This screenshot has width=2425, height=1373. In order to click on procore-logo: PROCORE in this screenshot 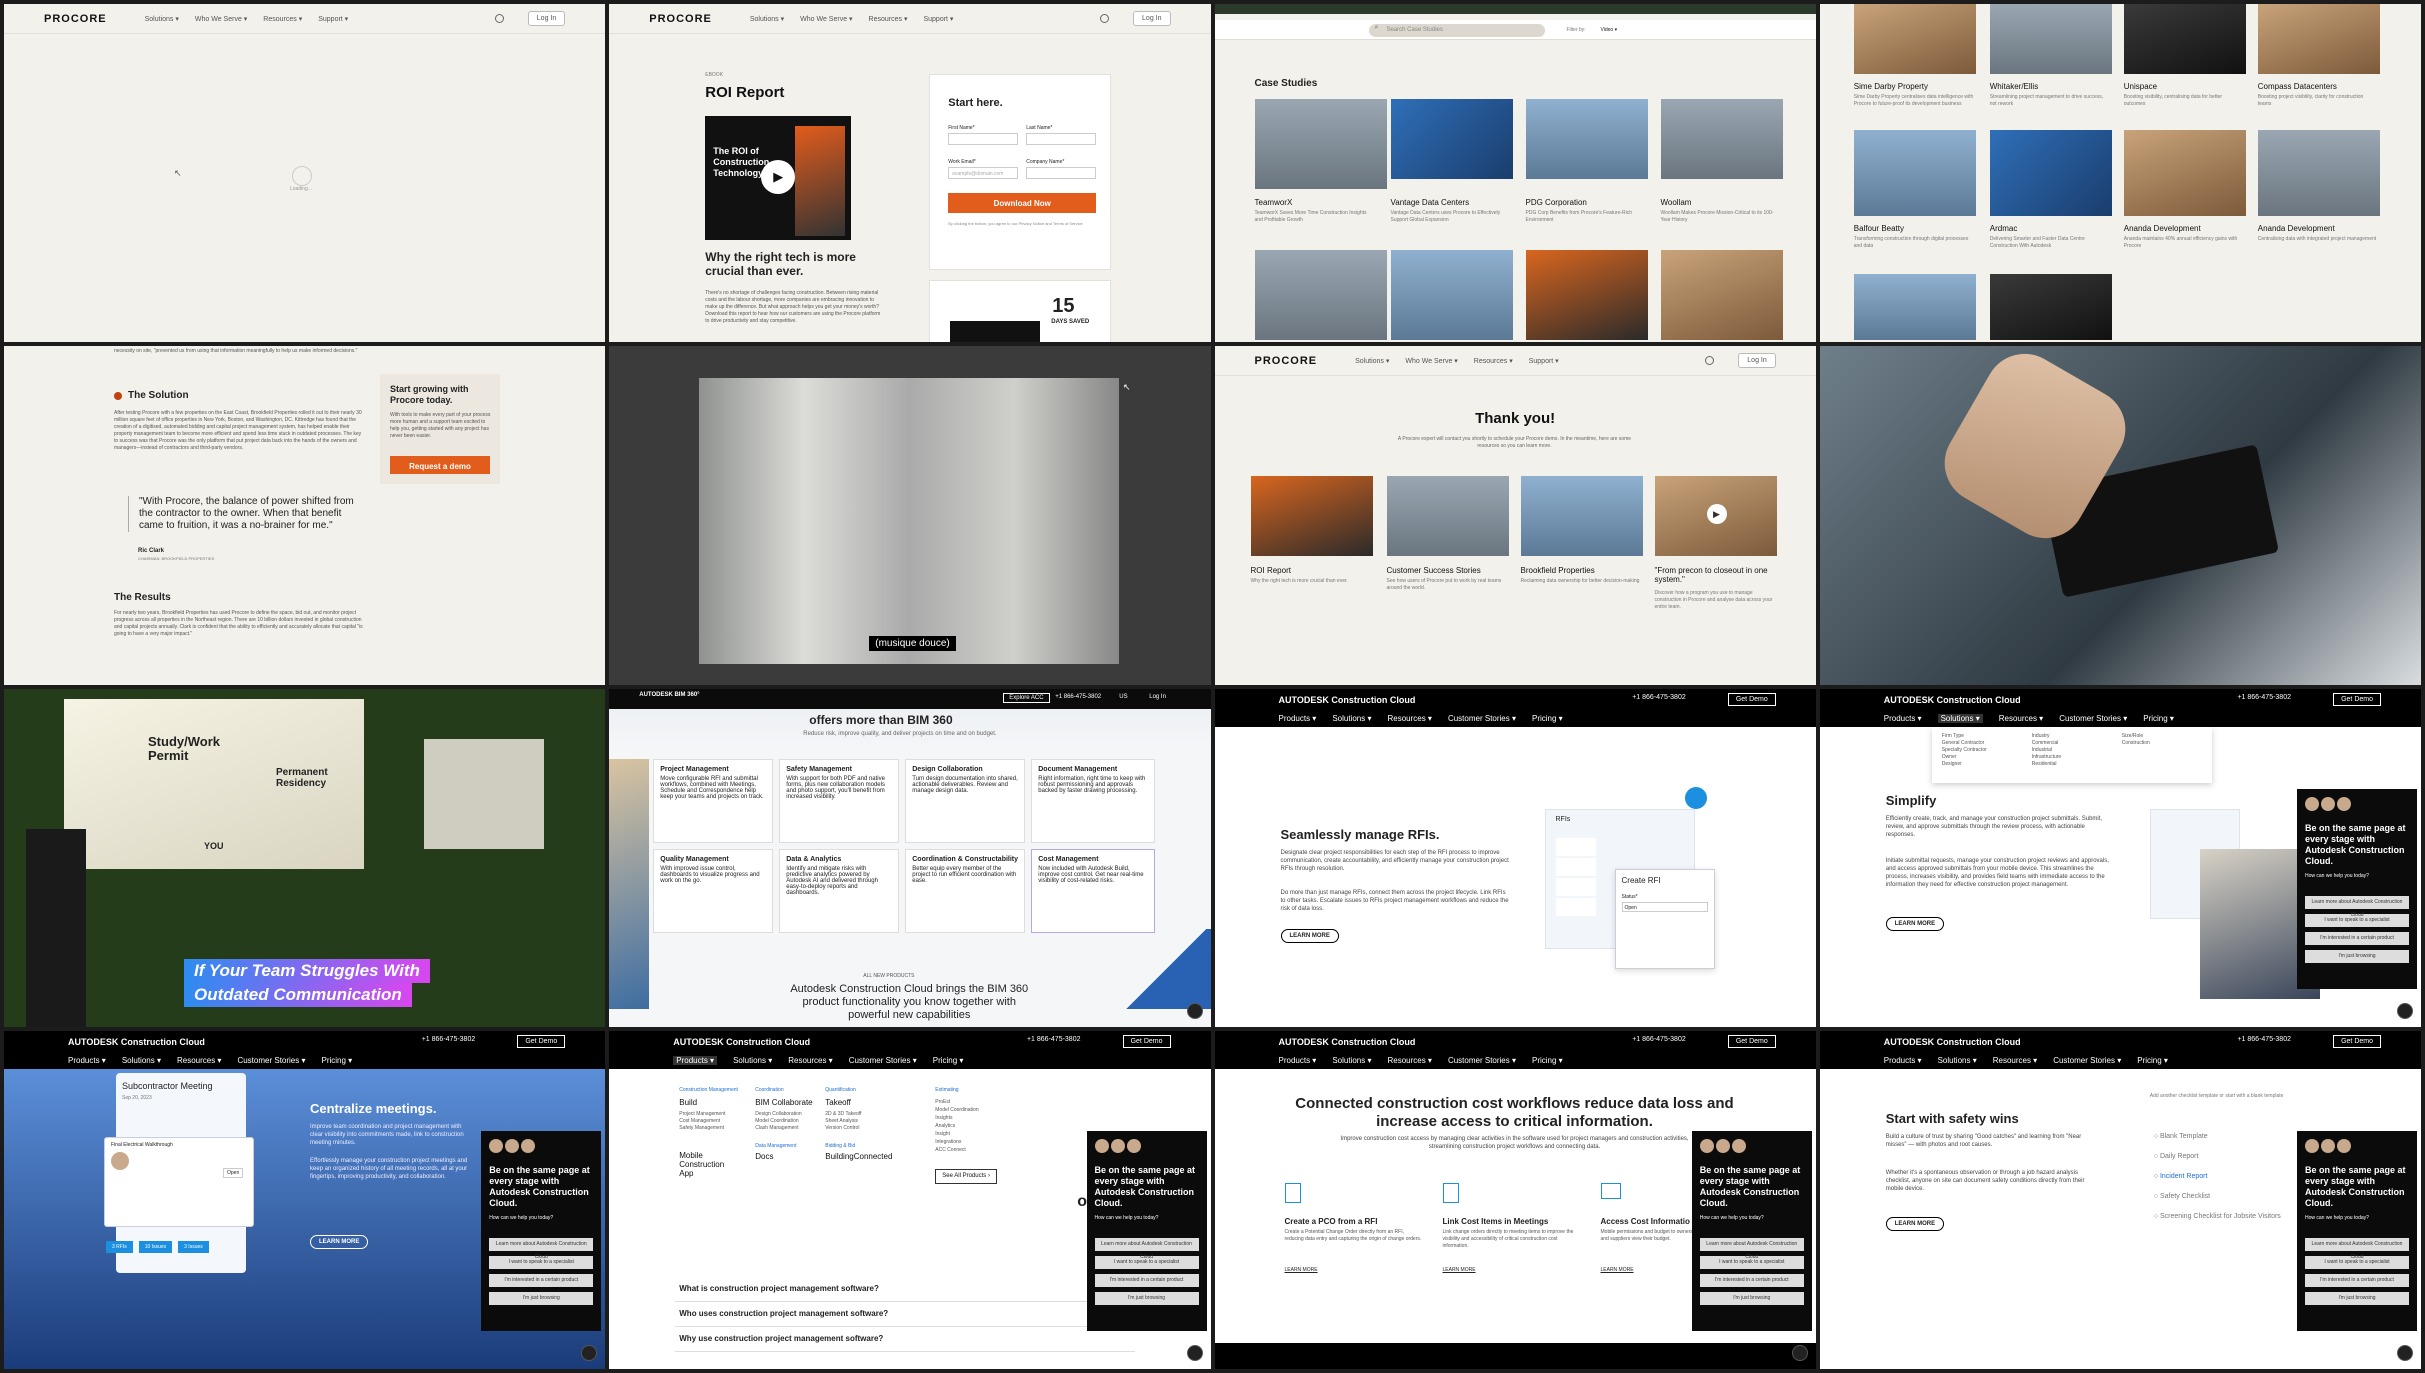, I will do `click(75, 19)`.